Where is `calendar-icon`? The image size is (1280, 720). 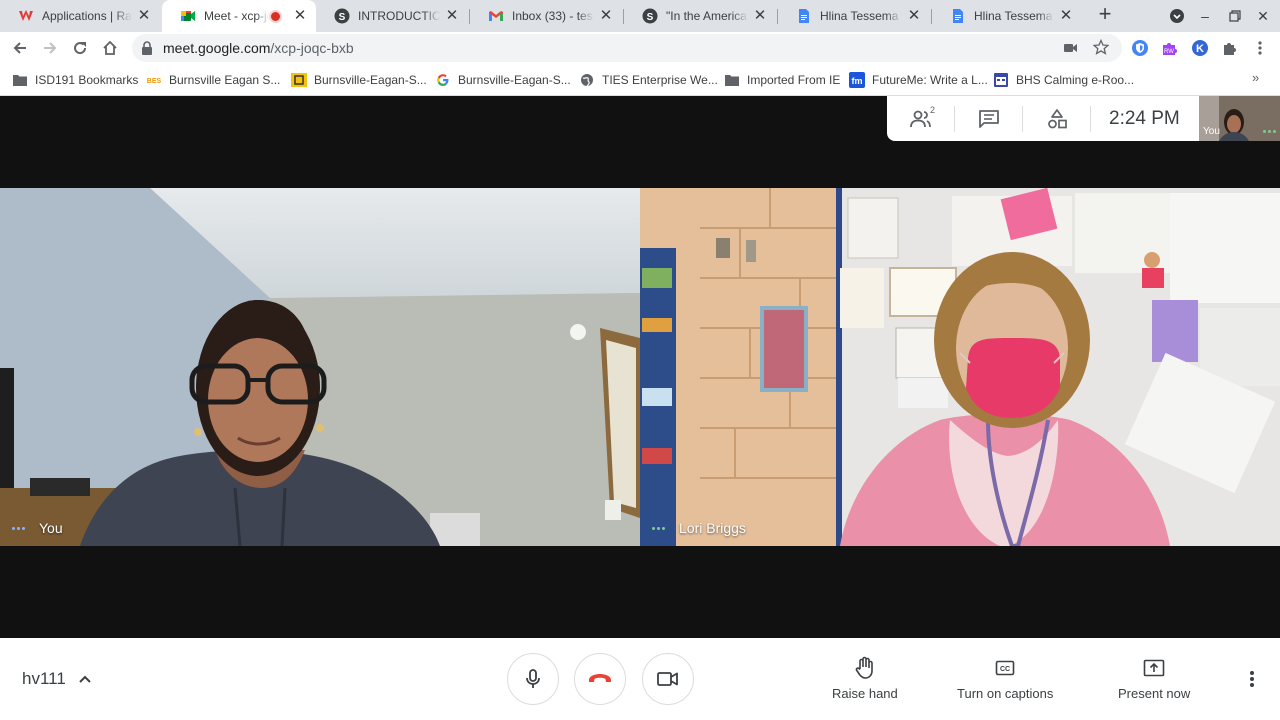 calendar-icon is located at coordinates (1001, 80).